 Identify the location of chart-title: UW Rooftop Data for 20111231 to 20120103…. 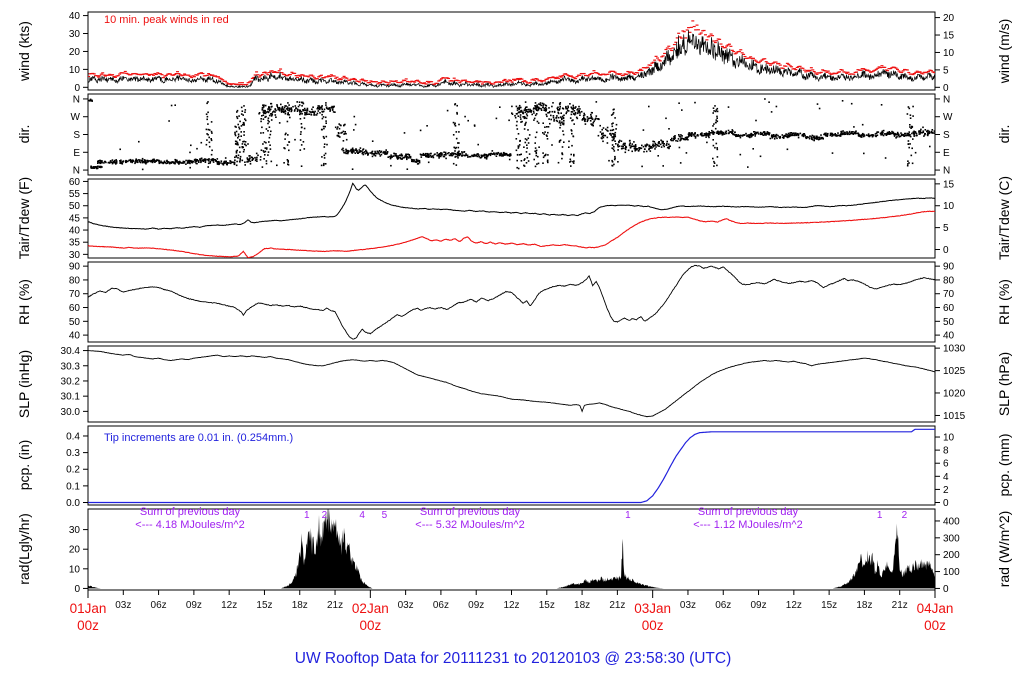
(513, 658).